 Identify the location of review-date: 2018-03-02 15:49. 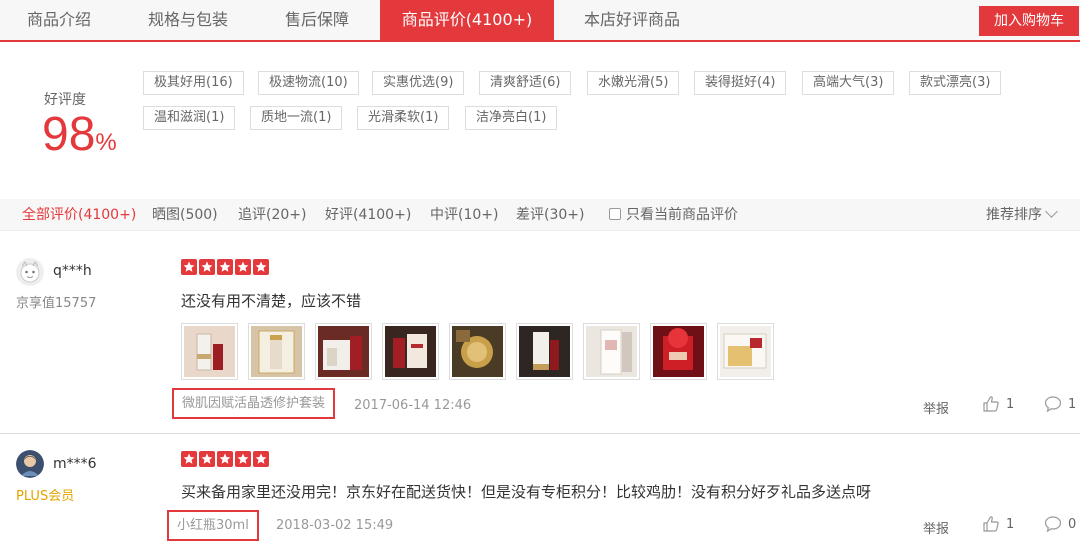
(335, 525).